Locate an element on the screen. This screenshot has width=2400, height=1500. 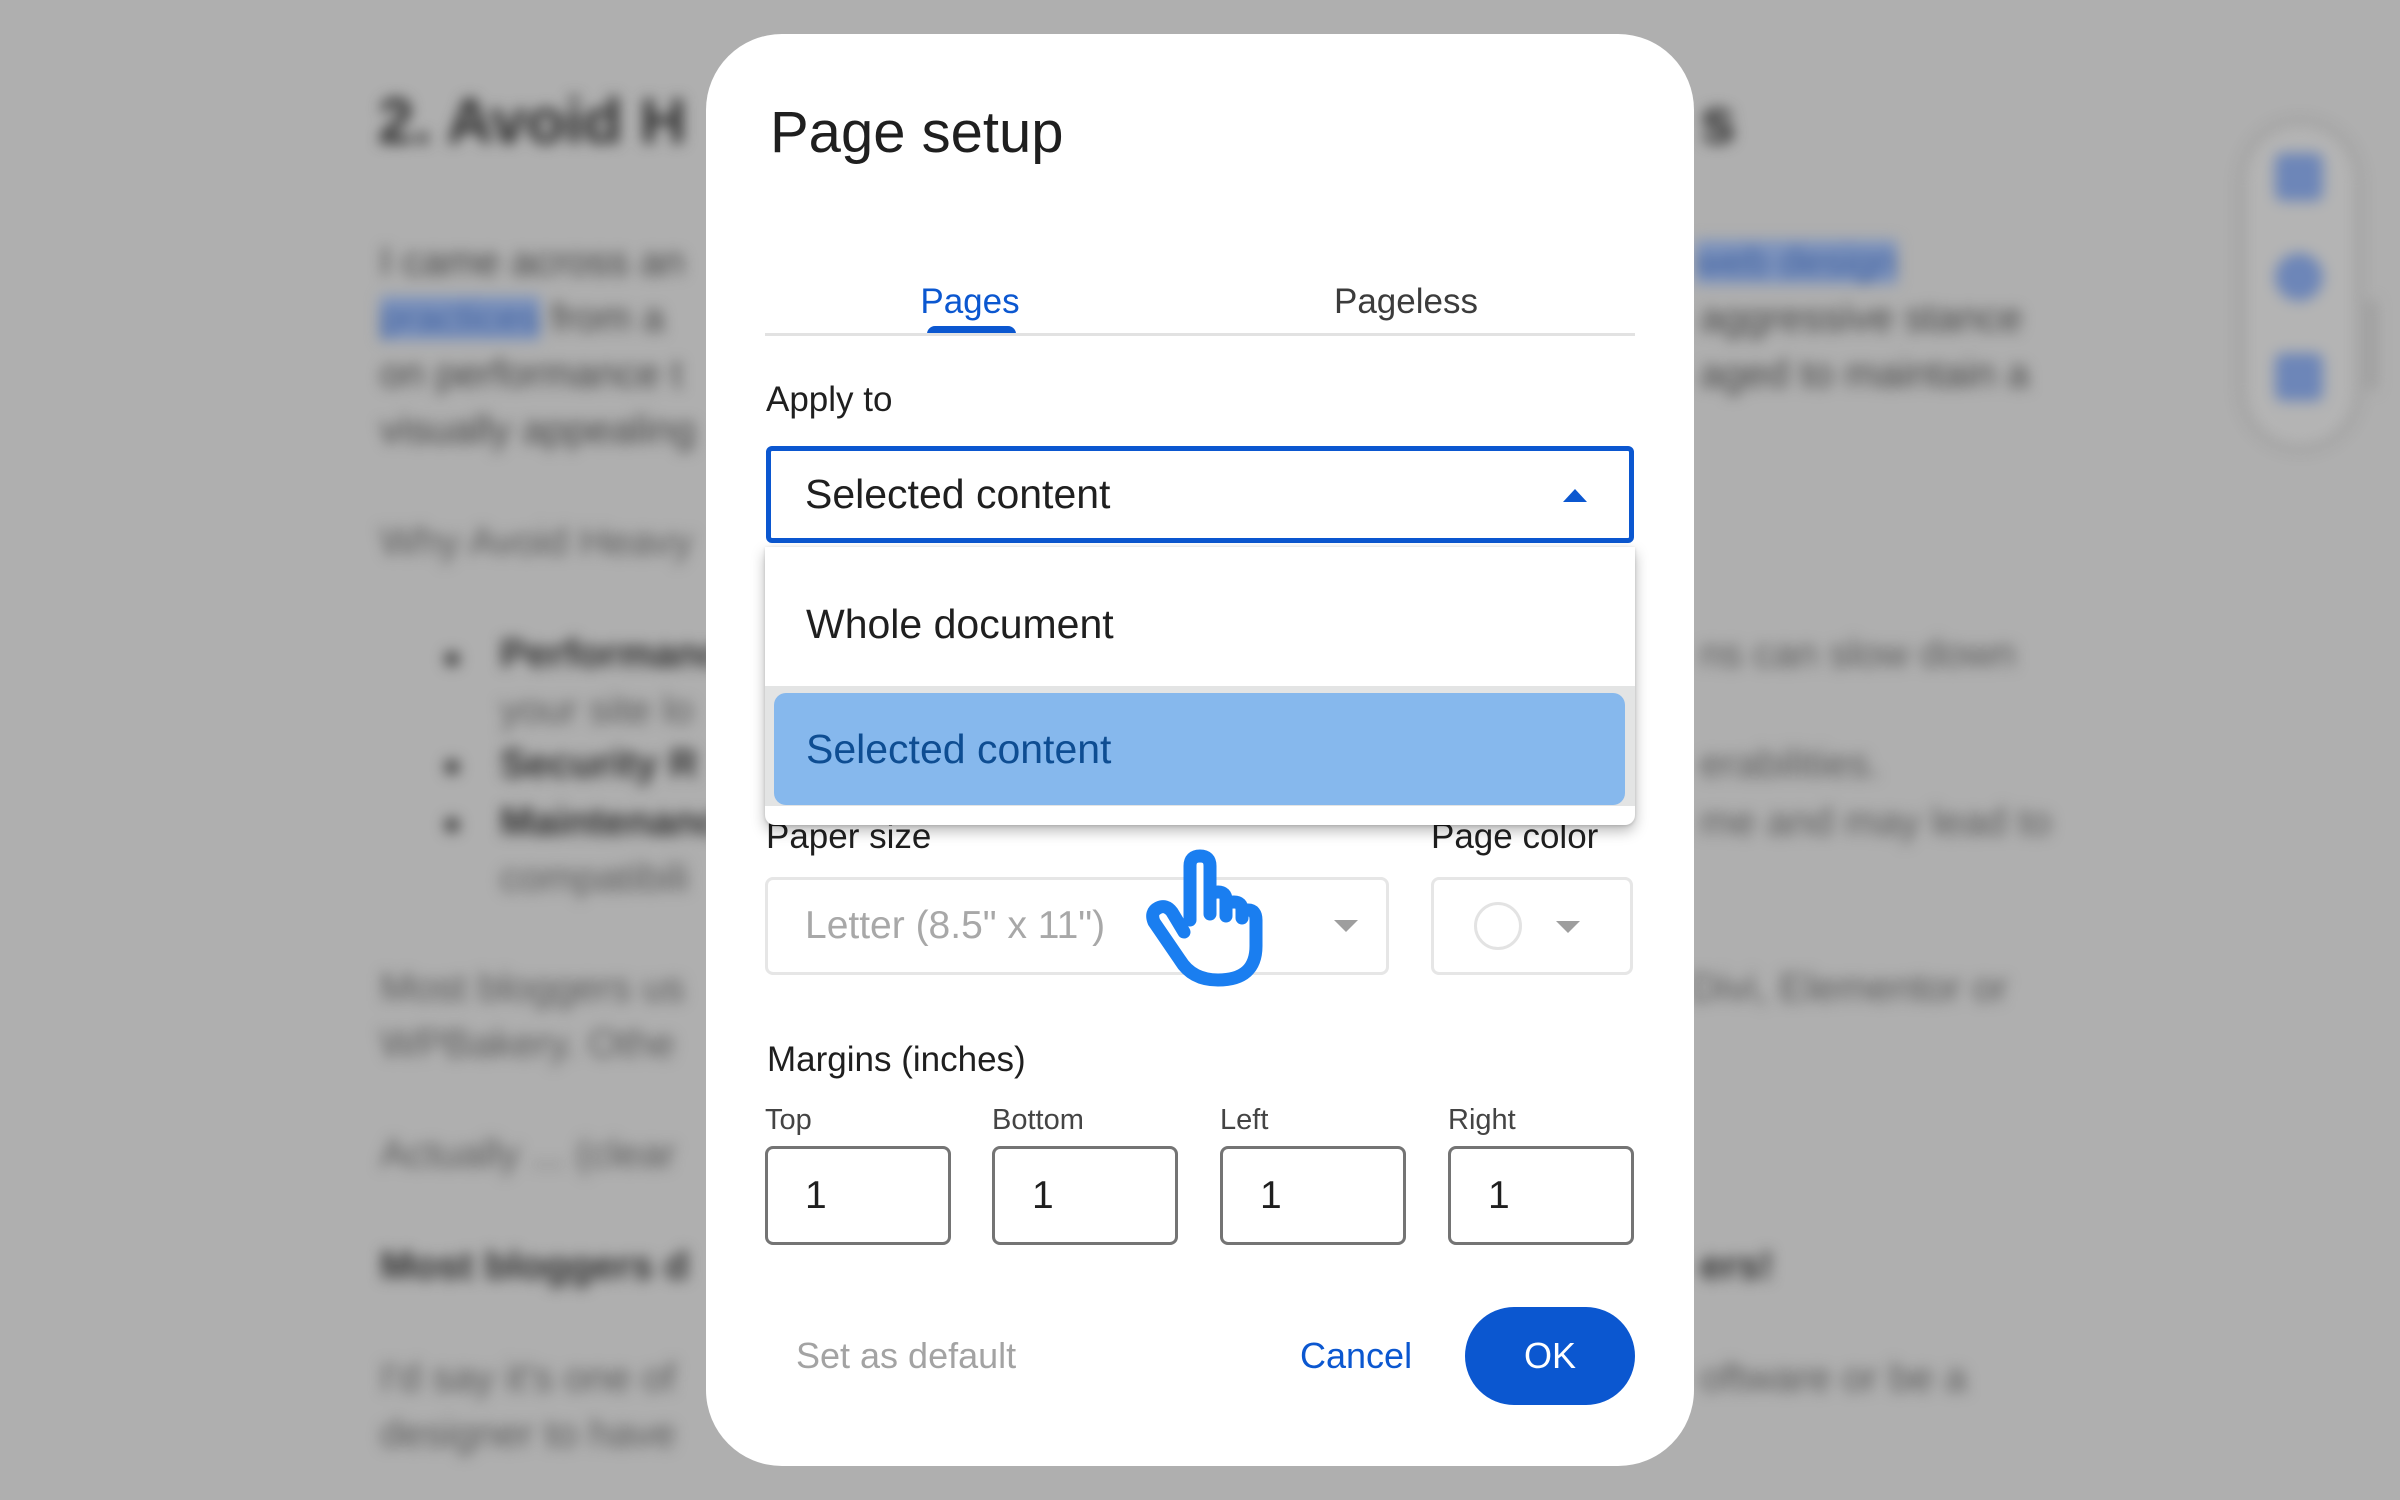
apply-to-menu: Whole document Selected content is located at coordinates (1200, 686).